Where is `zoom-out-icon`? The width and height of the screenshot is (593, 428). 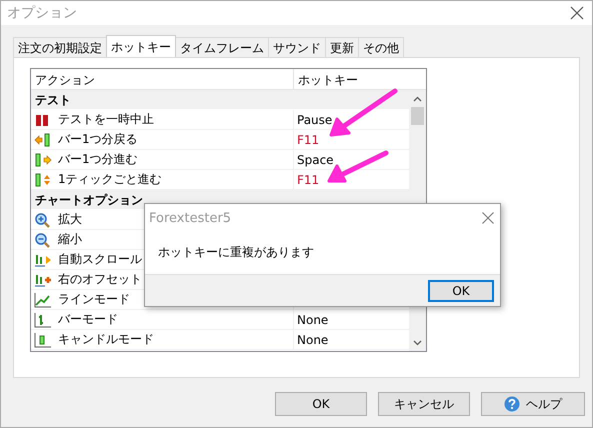 zoom-out-icon is located at coordinates (43, 240).